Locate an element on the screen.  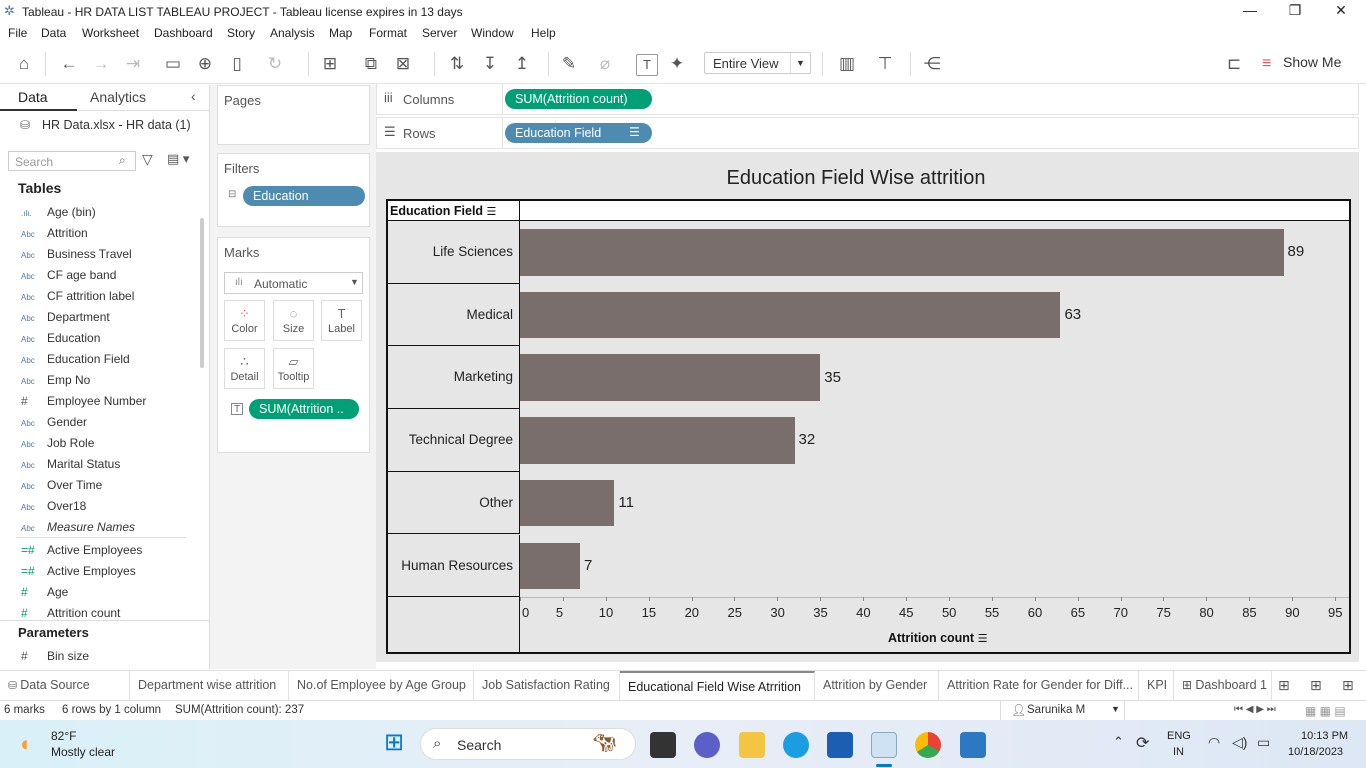
columns-pill-sum-attrition: SUM(Attrition count) is located at coordinates (578, 99).